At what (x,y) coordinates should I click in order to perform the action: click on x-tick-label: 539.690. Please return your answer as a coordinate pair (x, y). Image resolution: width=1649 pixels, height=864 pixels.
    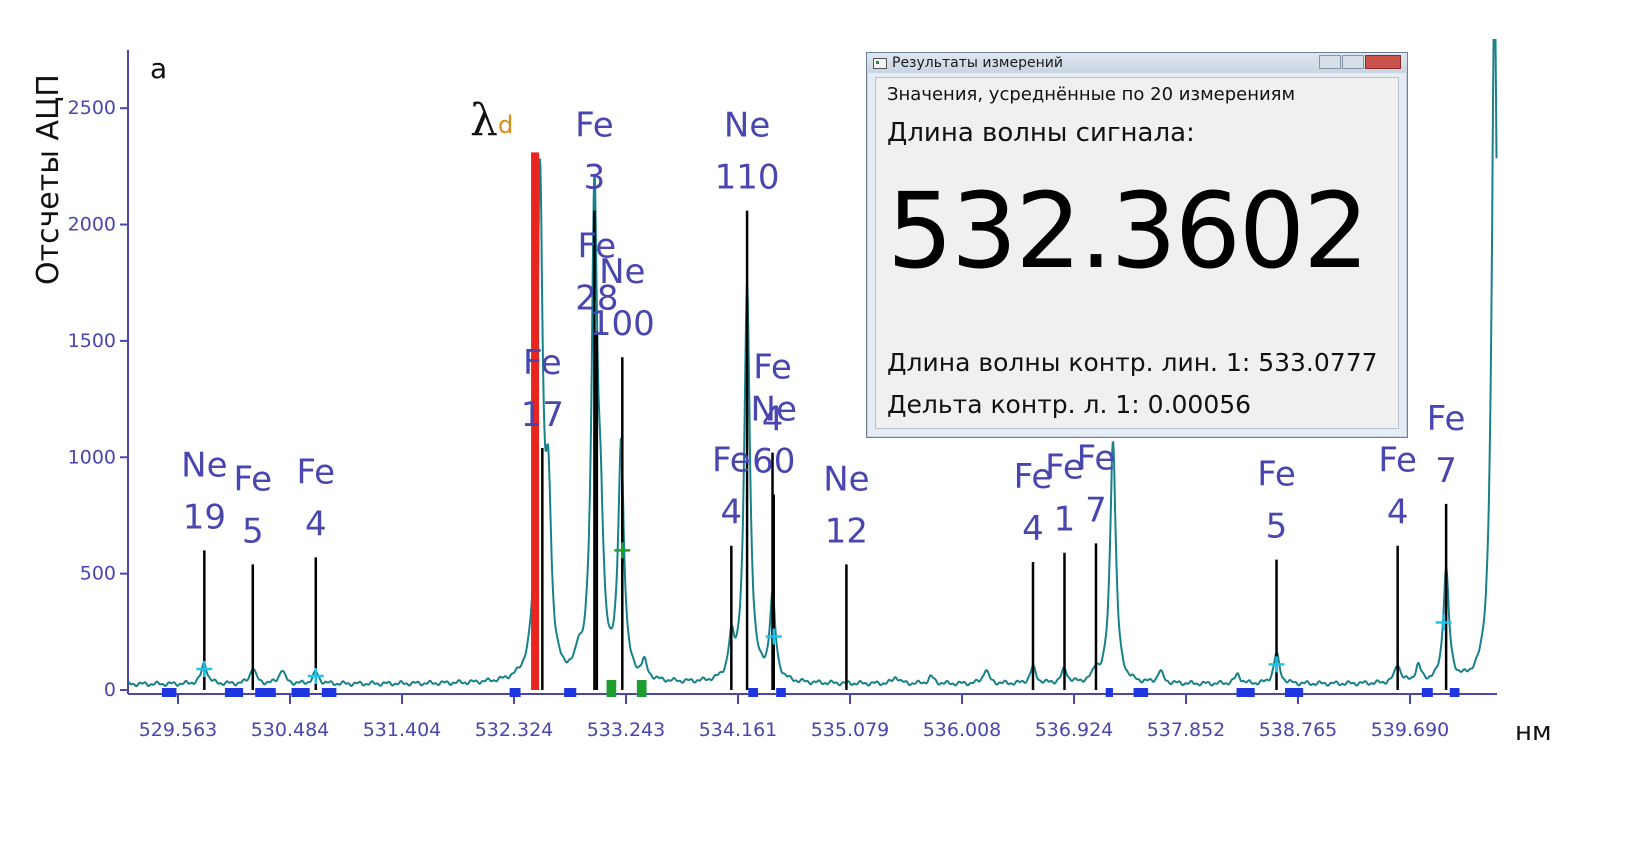
    Looking at the image, I should click on (1410, 730).